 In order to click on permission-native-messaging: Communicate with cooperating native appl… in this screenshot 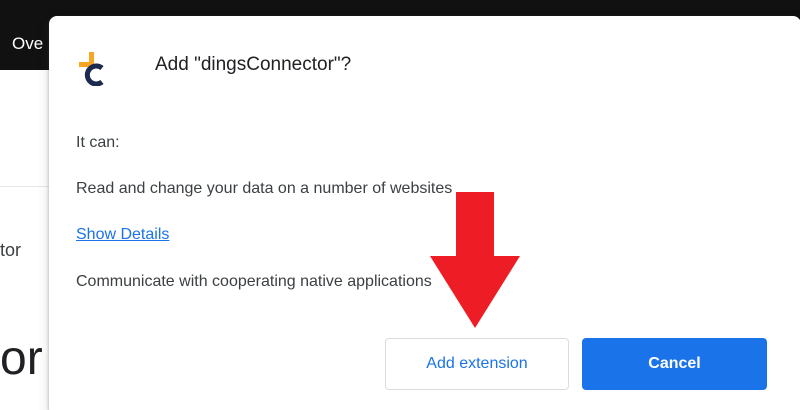, I will do `click(254, 281)`.